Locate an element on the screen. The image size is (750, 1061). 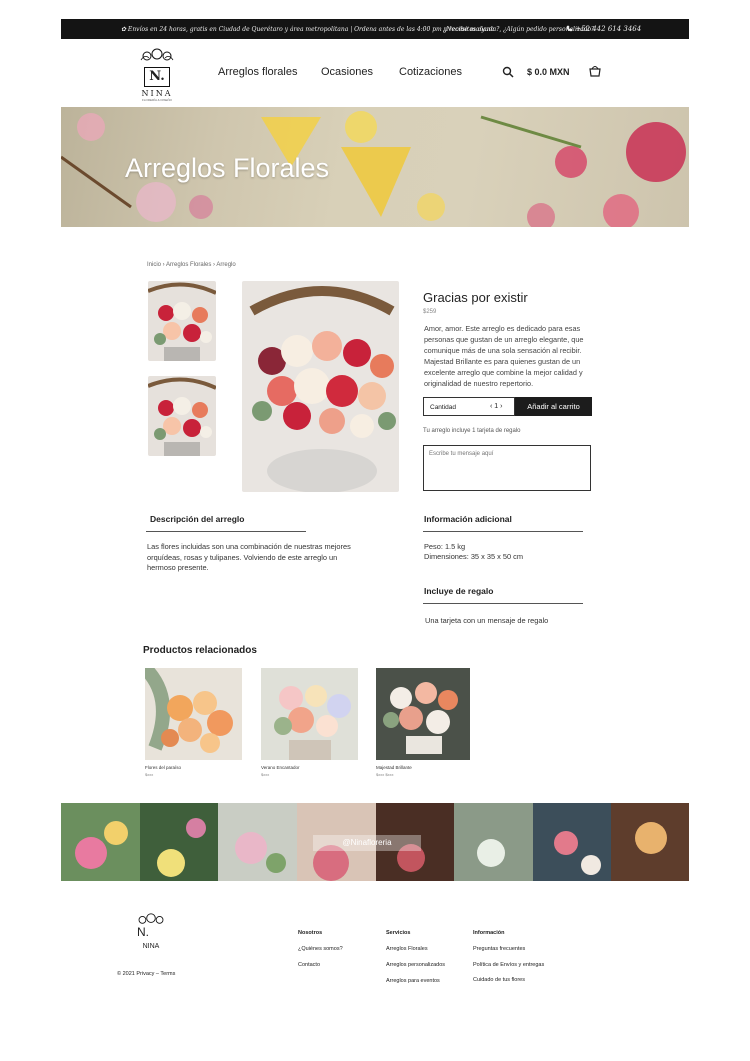
related-product-name: Verano Encantador is located at coordinates (280, 767).